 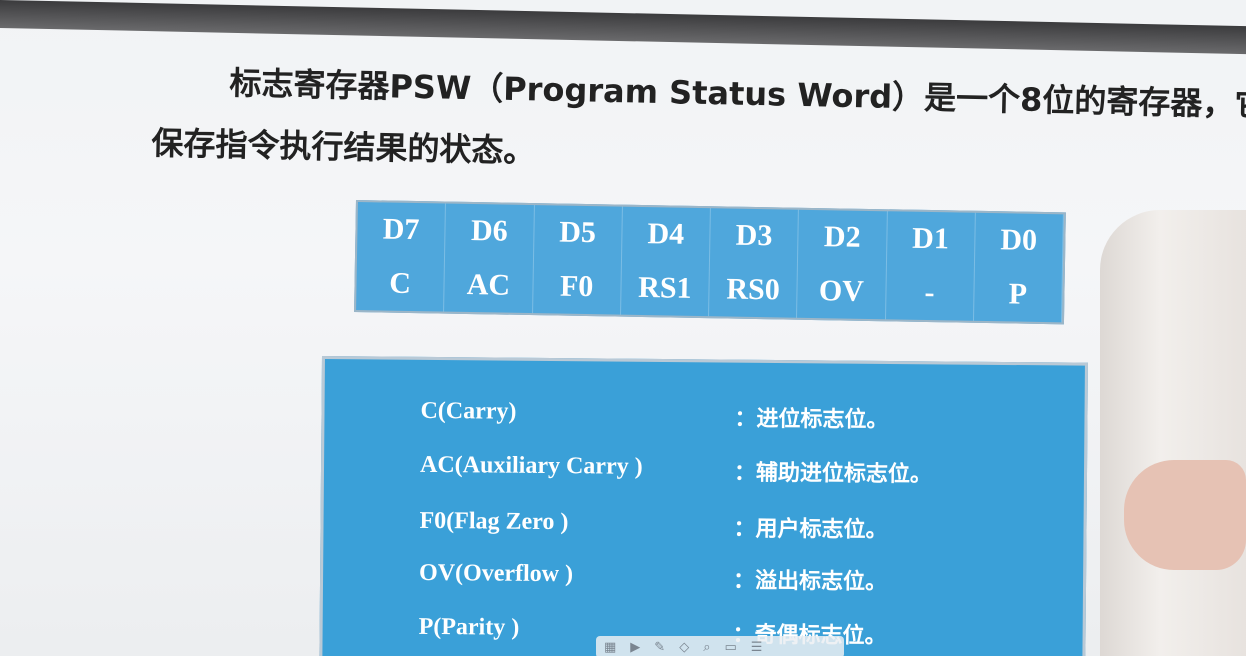 What do you see at coordinates (930, 293) in the screenshot?
I see `flag-name: -` at bounding box center [930, 293].